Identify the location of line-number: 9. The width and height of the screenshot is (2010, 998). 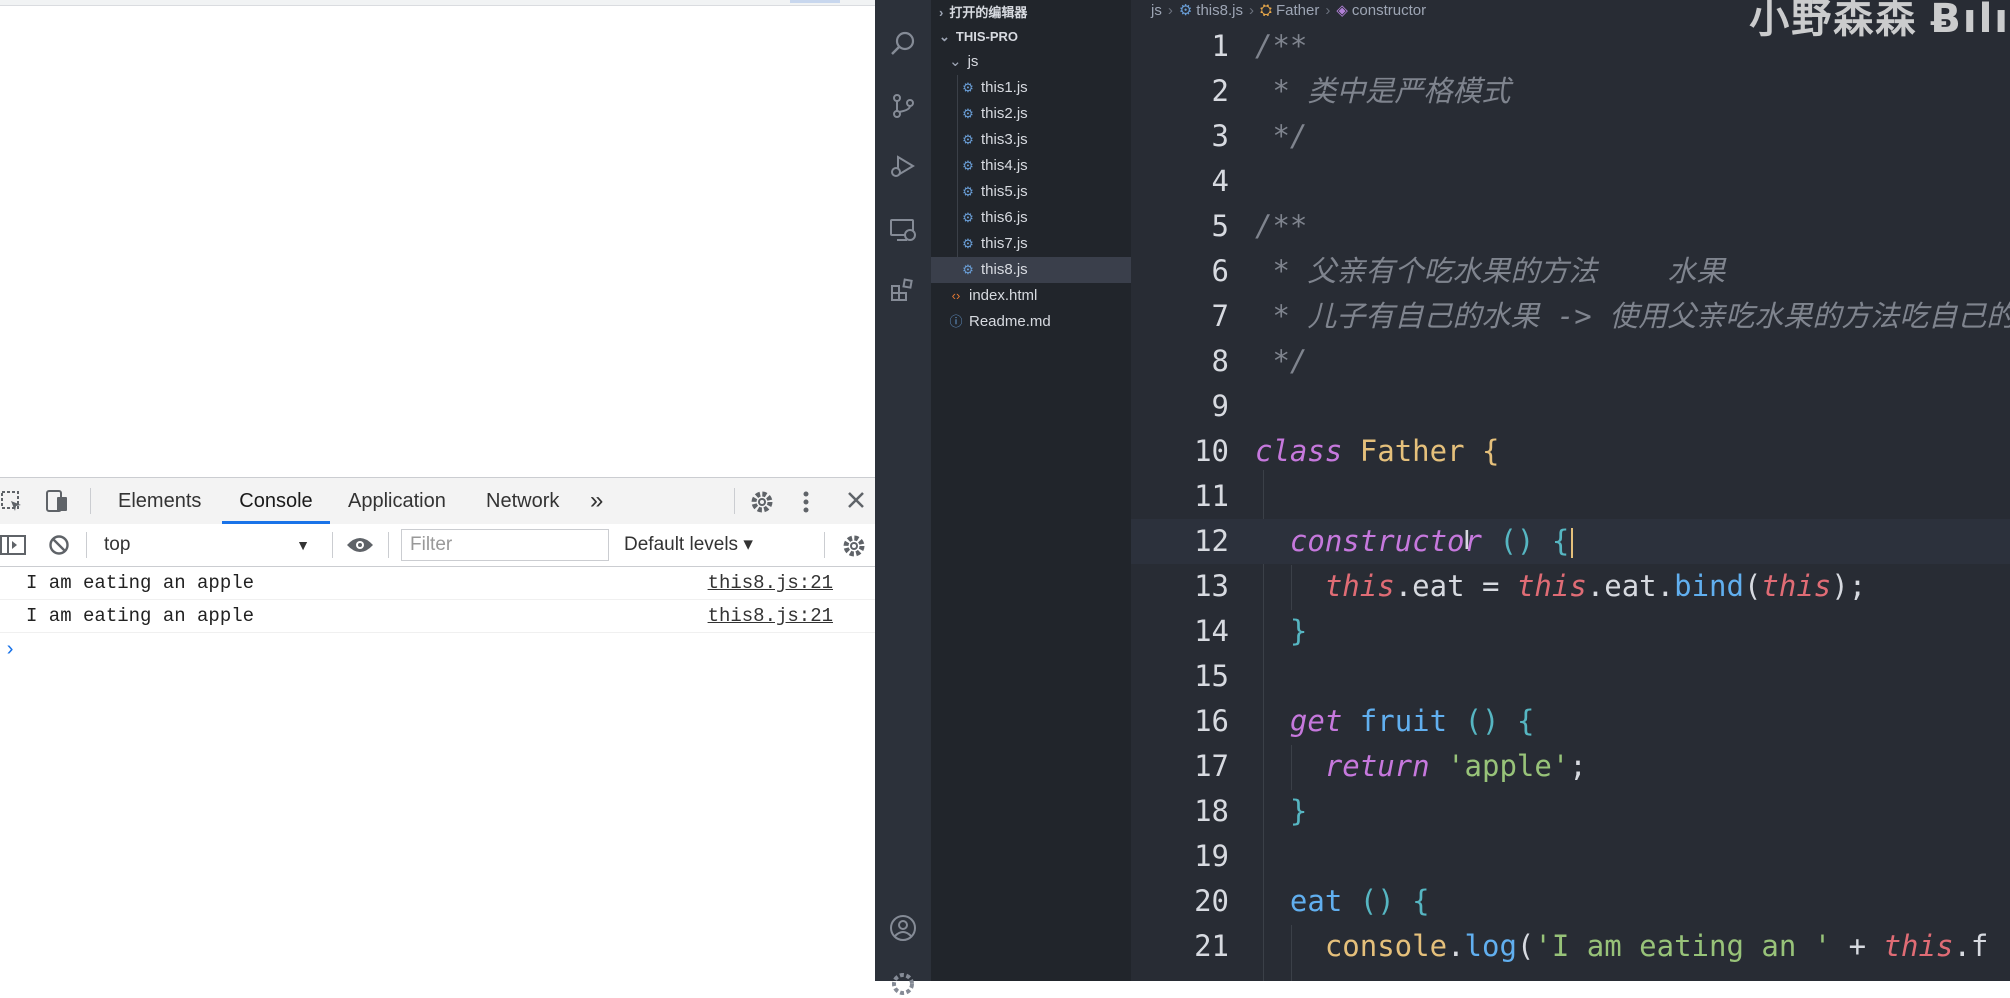
(1220, 406).